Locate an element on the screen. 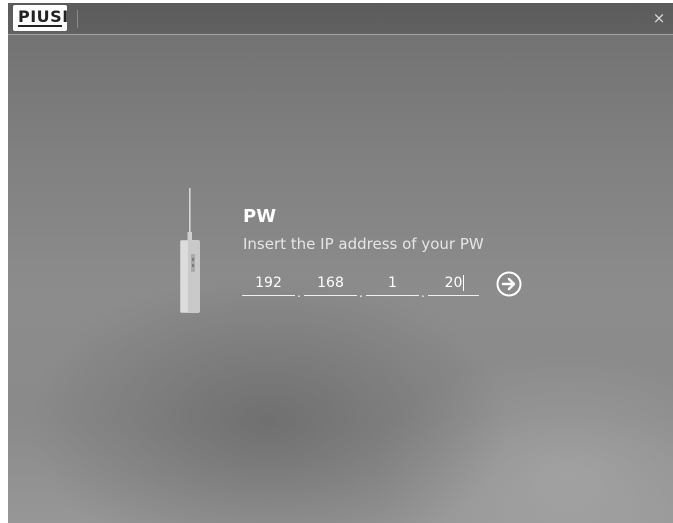  page-title: PW is located at coordinates (260, 216).